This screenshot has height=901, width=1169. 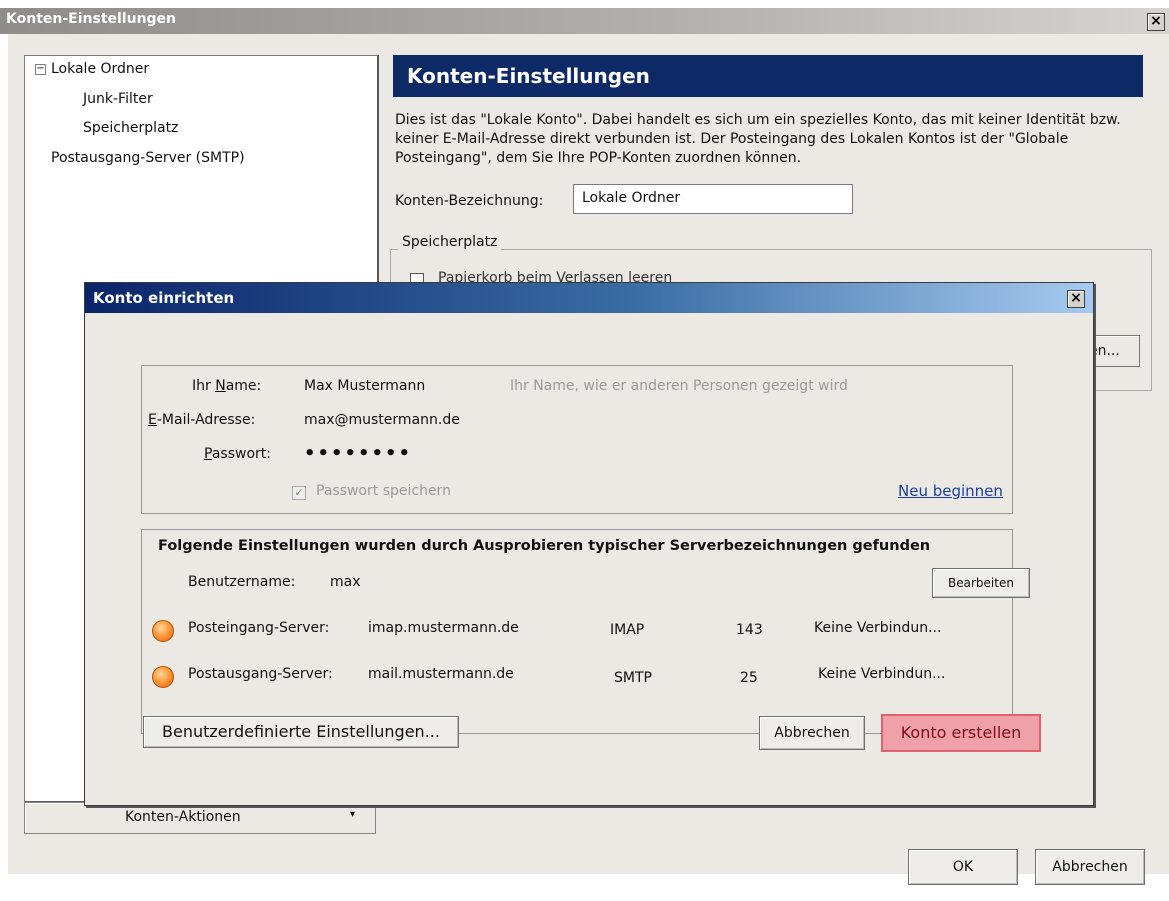 What do you see at coordinates (358, 453) in the screenshot?
I see `password-field: ••••••••` at bounding box center [358, 453].